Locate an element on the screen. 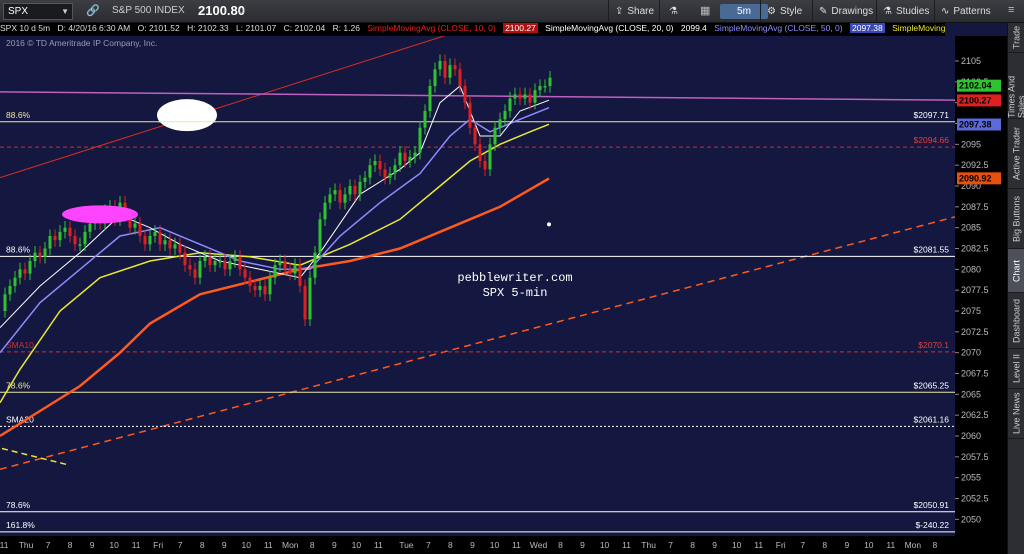 This screenshot has height=554, width=1024. time-axis-bg is located at coordinates (477, 545).